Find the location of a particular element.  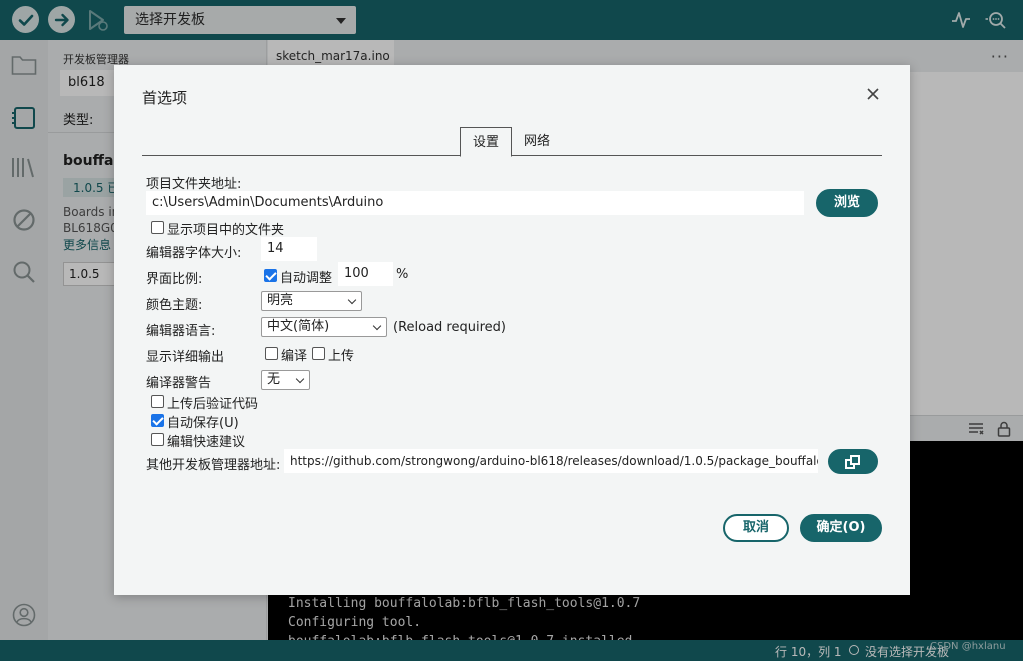

dialog-title: 首选项 is located at coordinates (165, 98).